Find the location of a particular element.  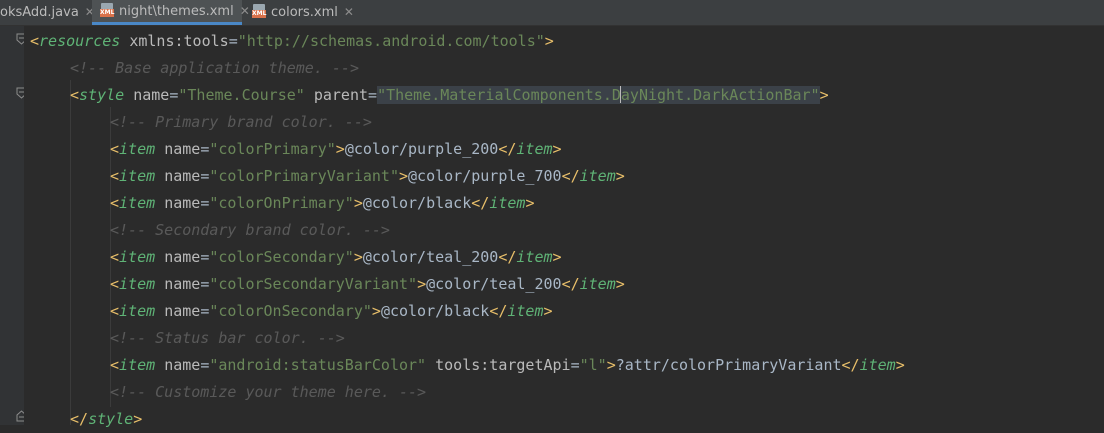

close-icon: ✕ is located at coordinates (349, 12).